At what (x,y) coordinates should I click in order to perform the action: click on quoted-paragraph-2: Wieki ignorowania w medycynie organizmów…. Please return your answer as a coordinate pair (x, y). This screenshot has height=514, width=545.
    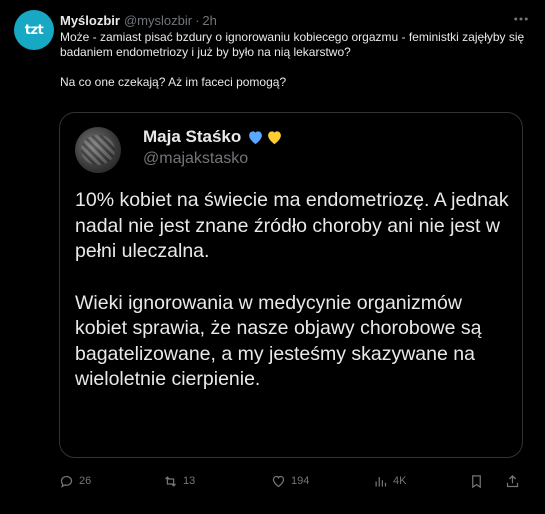
    Looking at the image, I should click on (278, 341).